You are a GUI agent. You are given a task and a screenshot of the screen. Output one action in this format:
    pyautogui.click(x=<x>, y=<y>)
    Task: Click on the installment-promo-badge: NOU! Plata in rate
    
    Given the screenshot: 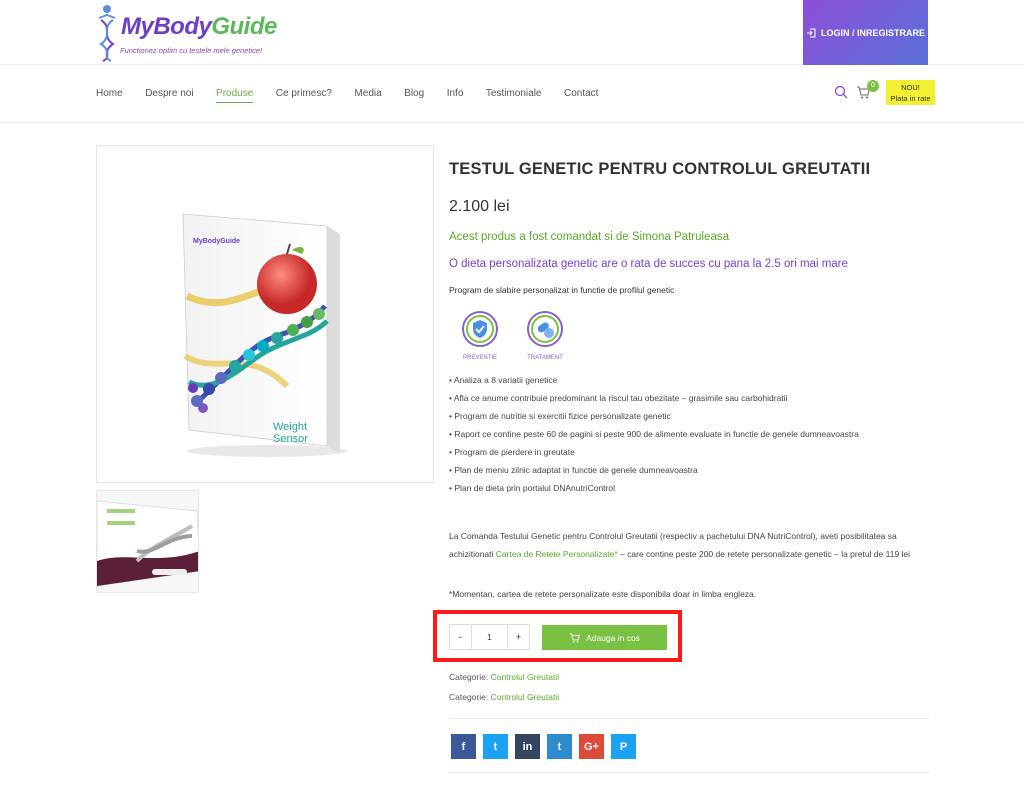 What is the action you would take?
    pyautogui.click(x=910, y=92)
    